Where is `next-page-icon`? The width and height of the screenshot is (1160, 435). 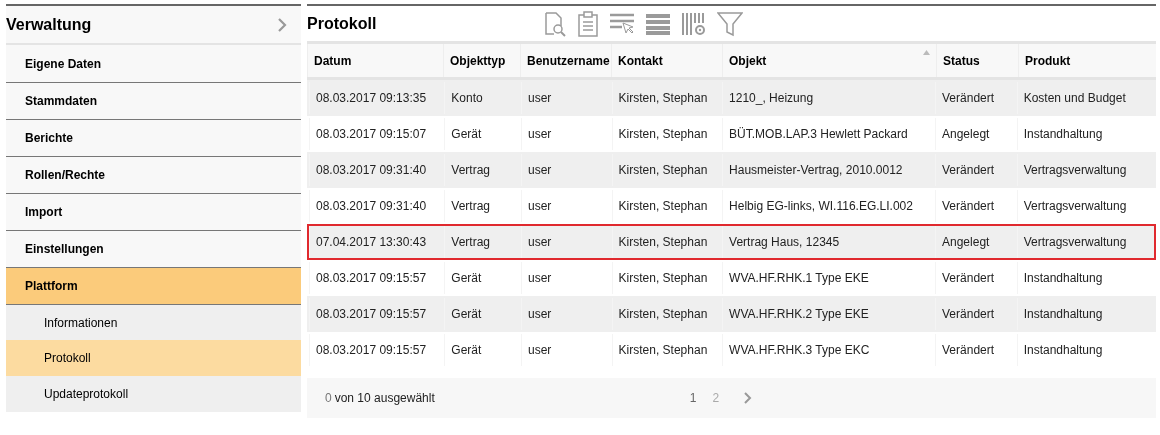 next-page-icon is located at coordinates (748, 398).